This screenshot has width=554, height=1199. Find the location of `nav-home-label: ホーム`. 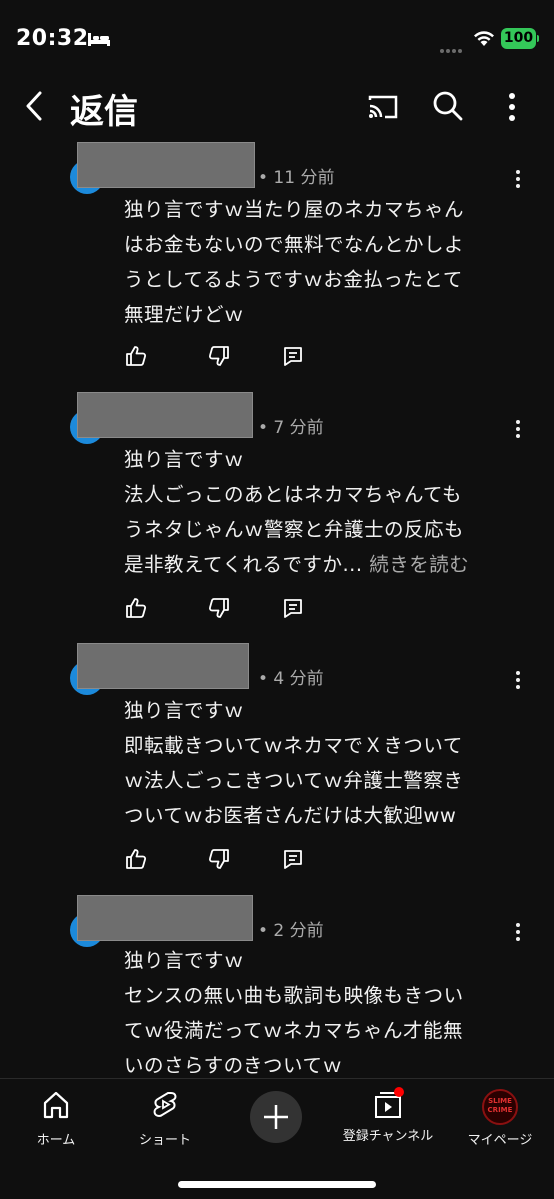

nav-home-label: ホーム is located at coordinates (56, 1140).